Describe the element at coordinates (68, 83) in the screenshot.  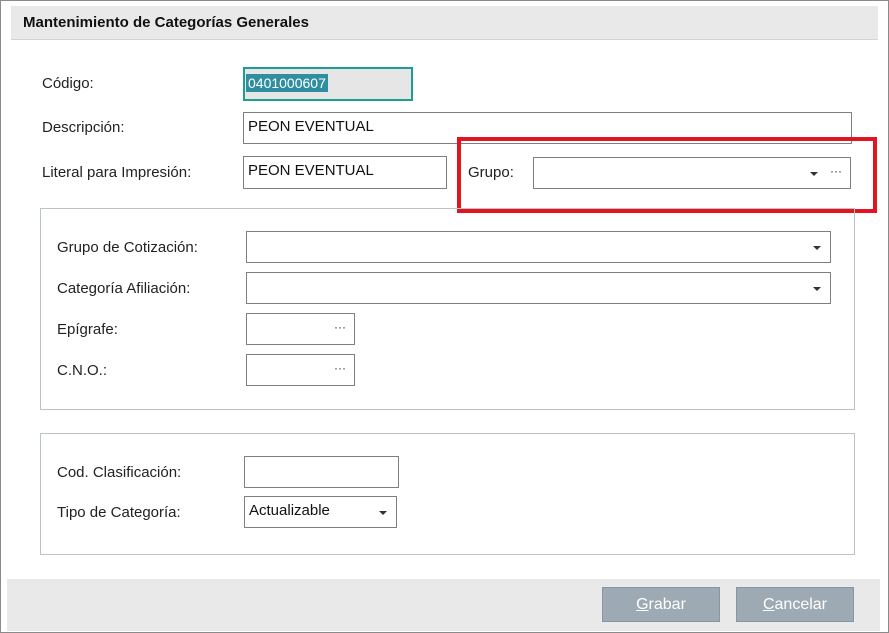
I see `codigo-label: Código:` at that location.